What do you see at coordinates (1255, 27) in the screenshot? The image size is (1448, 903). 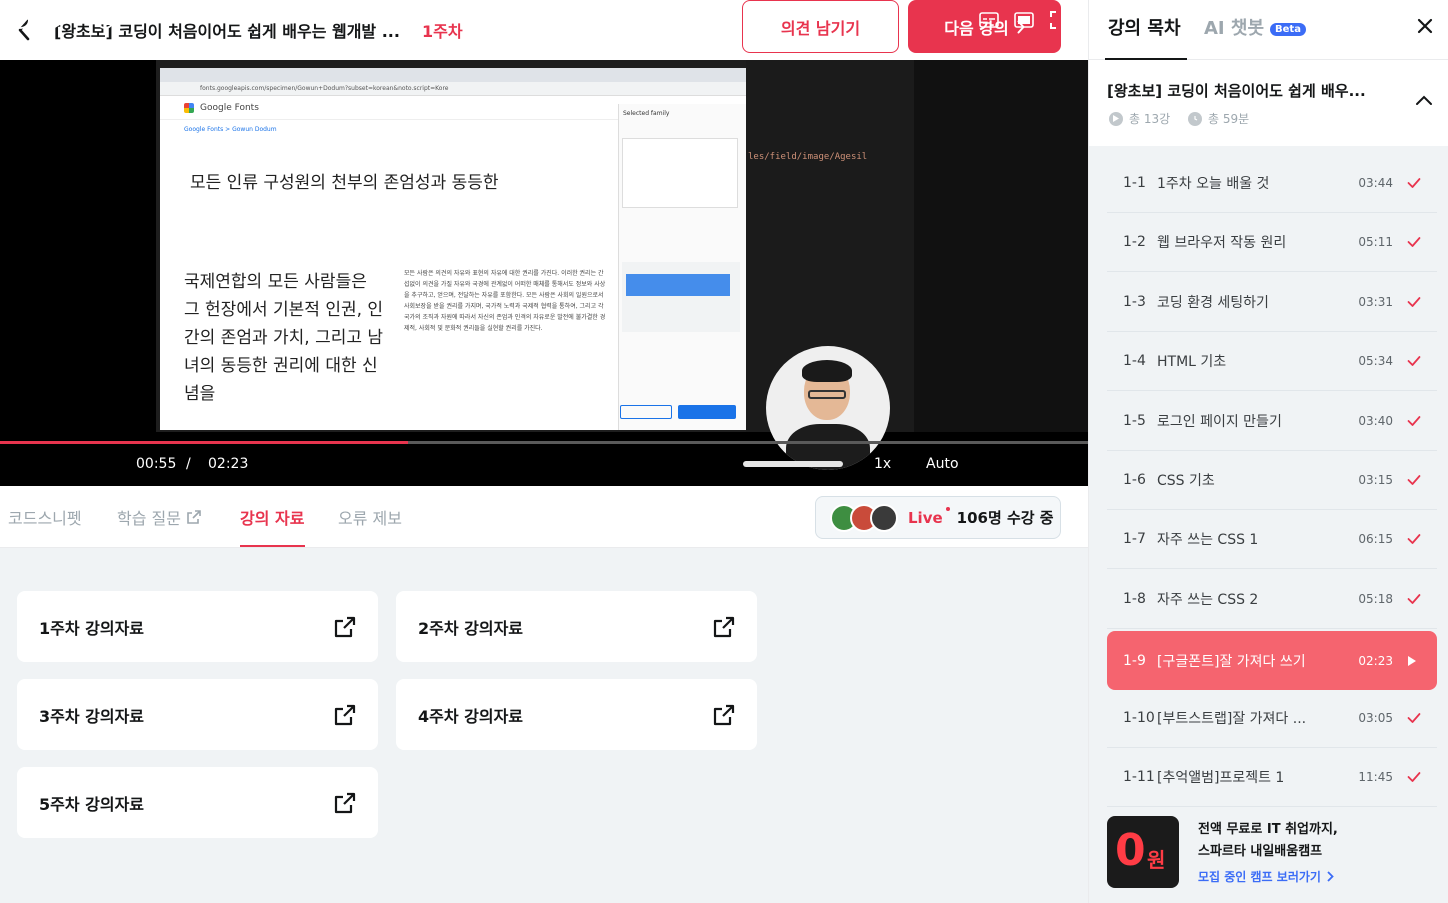 I see `tab-ai-chatbot: AI 챗봇 Beta` at bounding box center [1255, 27].